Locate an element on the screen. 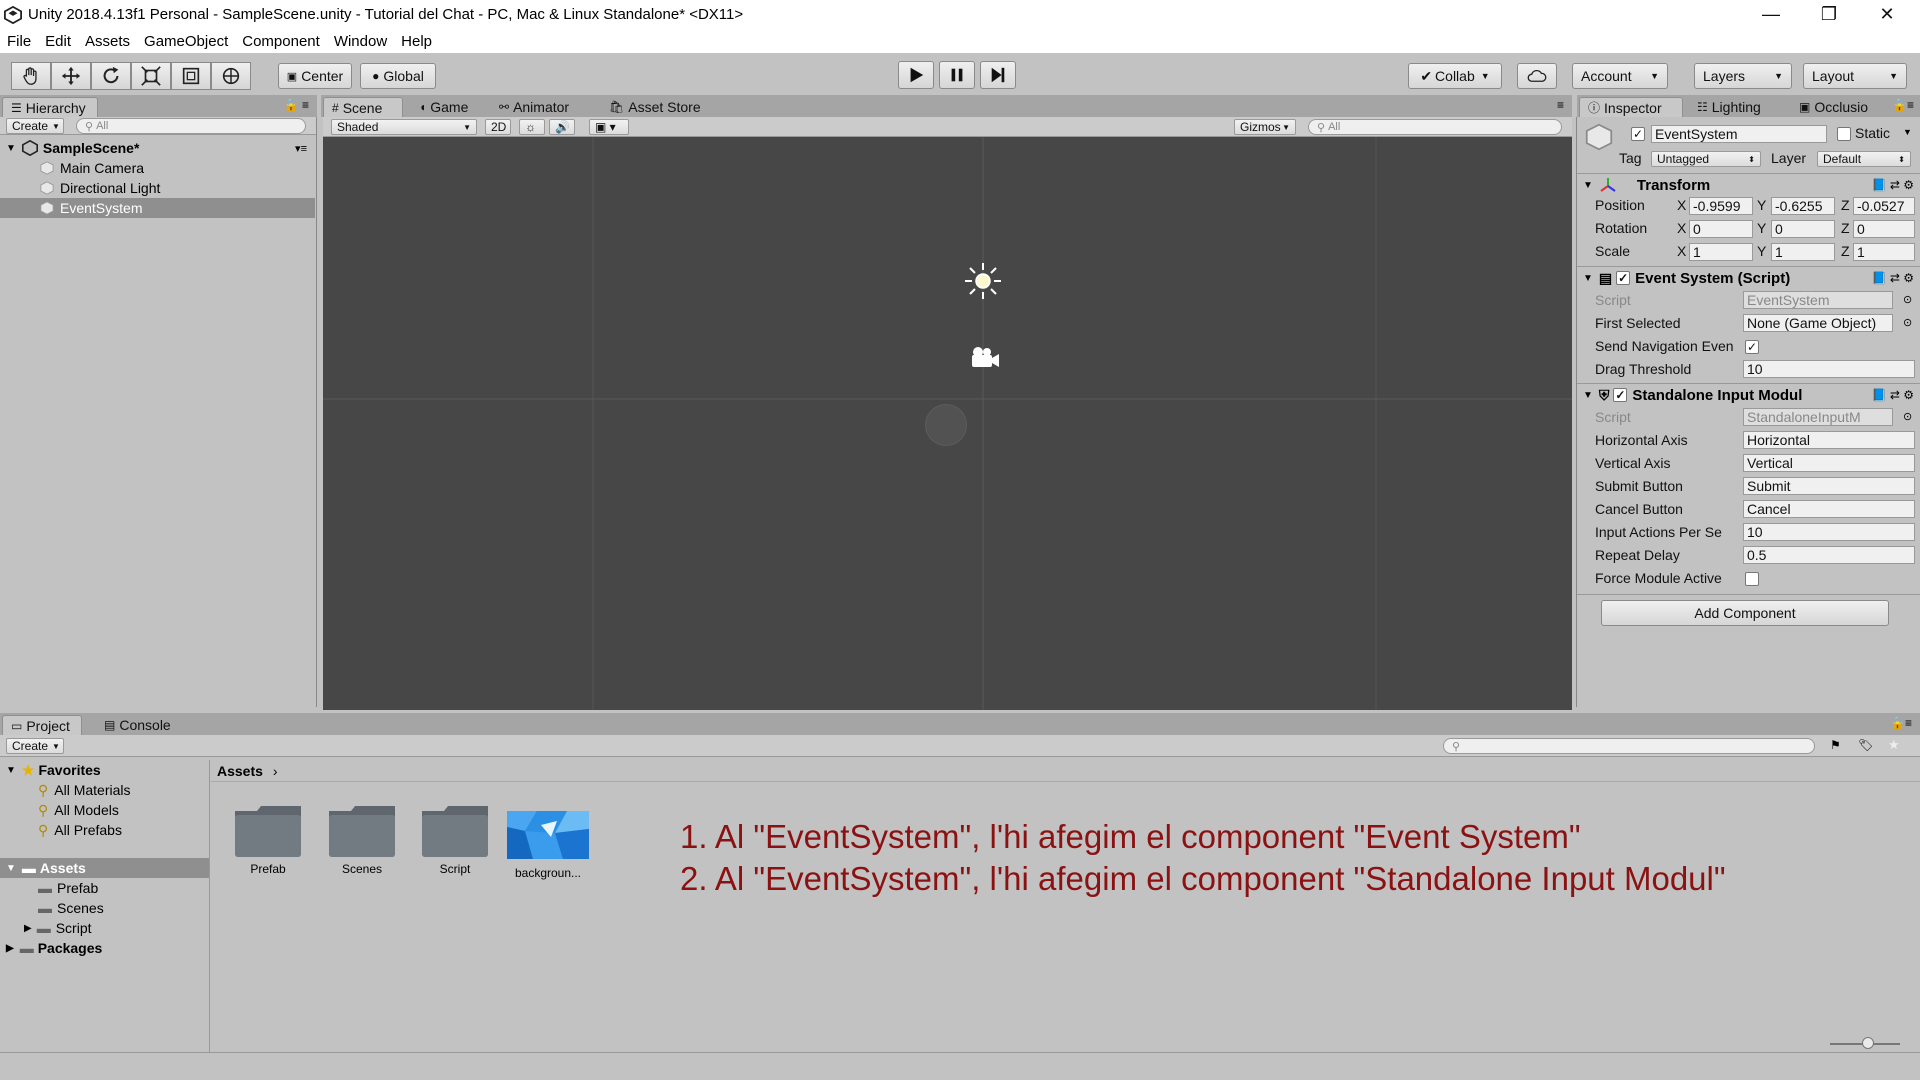  play-button is located at coordinates (916, 75).